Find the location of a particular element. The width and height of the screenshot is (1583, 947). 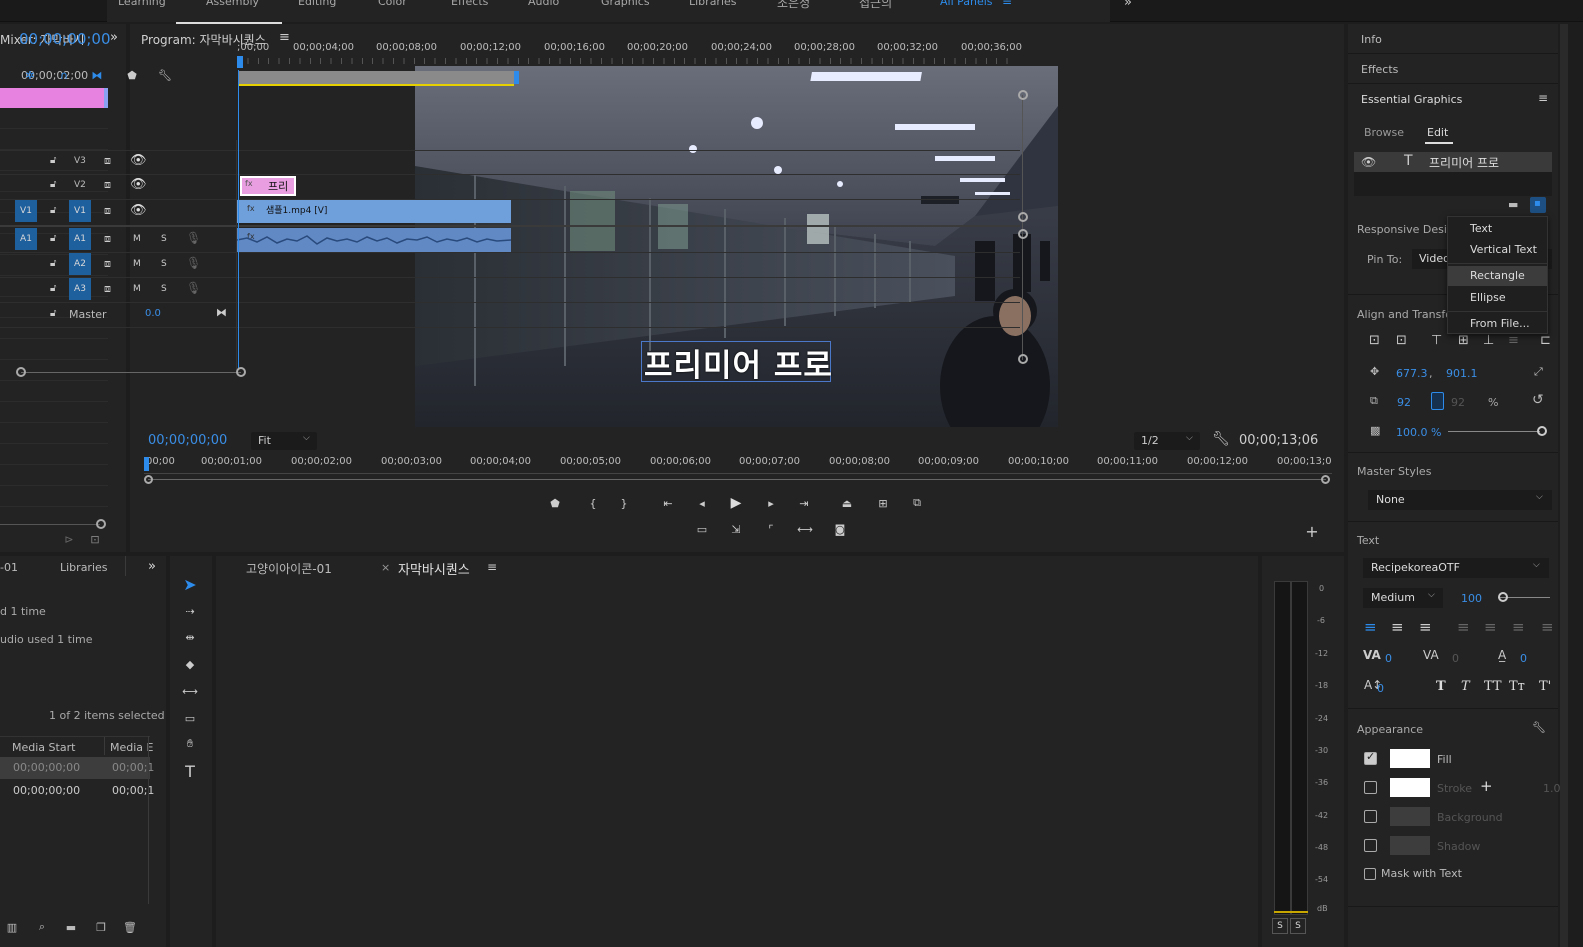

list-view-icon: ▥ is located at coordinates (12, 927).